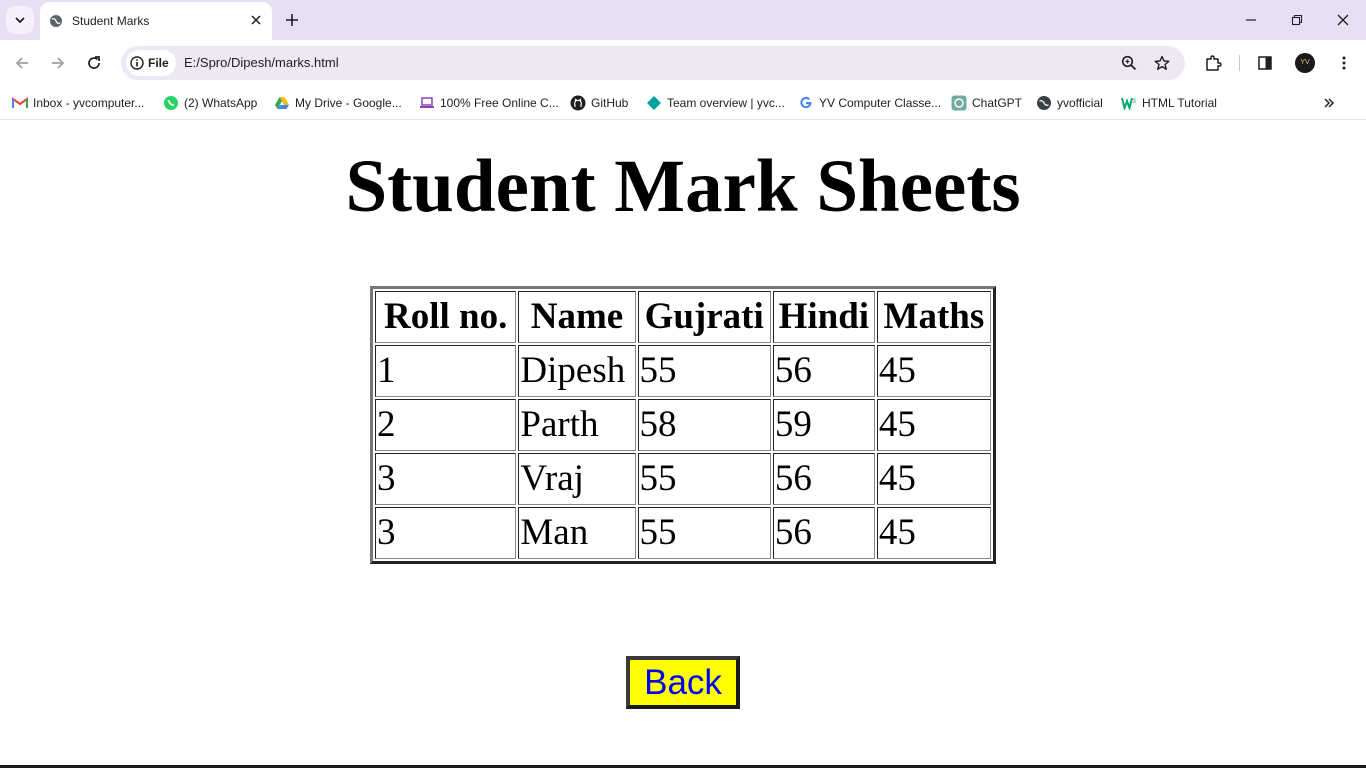 This screenshot has height=768, width=1366. I want to click on column-header-name: Name, so click(577, 317).